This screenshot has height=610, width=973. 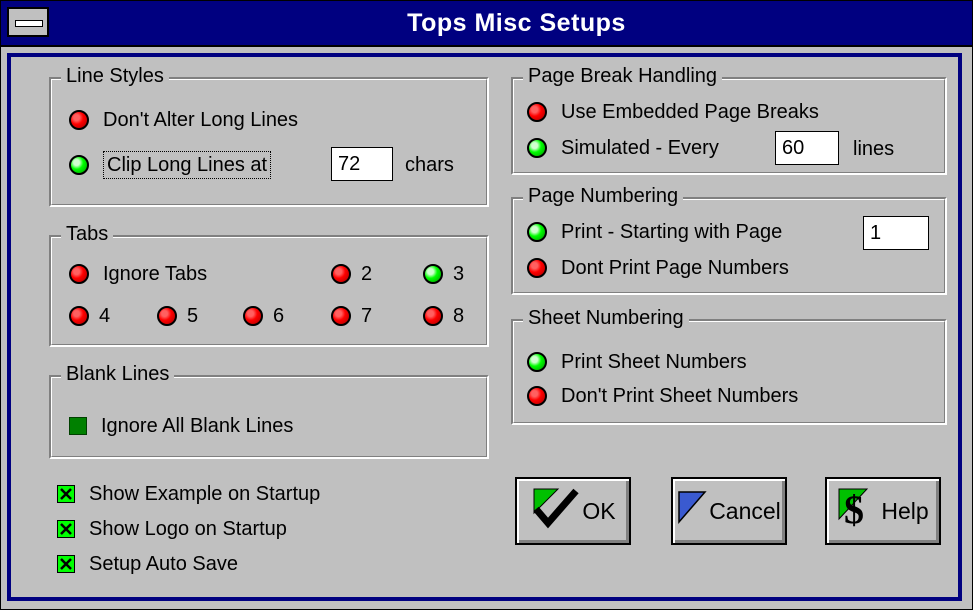 What do you see at coordinates (164, 564) in the screenshot?
I see `option-label: Setup Auto Save` at bounding box center [164, 564].